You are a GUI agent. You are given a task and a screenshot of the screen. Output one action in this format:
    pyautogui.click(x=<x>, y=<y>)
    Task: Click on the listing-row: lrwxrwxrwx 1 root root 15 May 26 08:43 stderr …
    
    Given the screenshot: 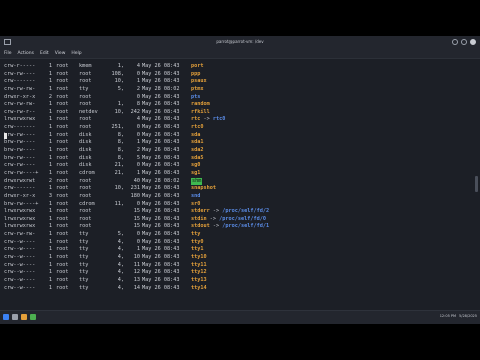 What is the action you would take?
    pyautogui.click(x=239, y=212)
    